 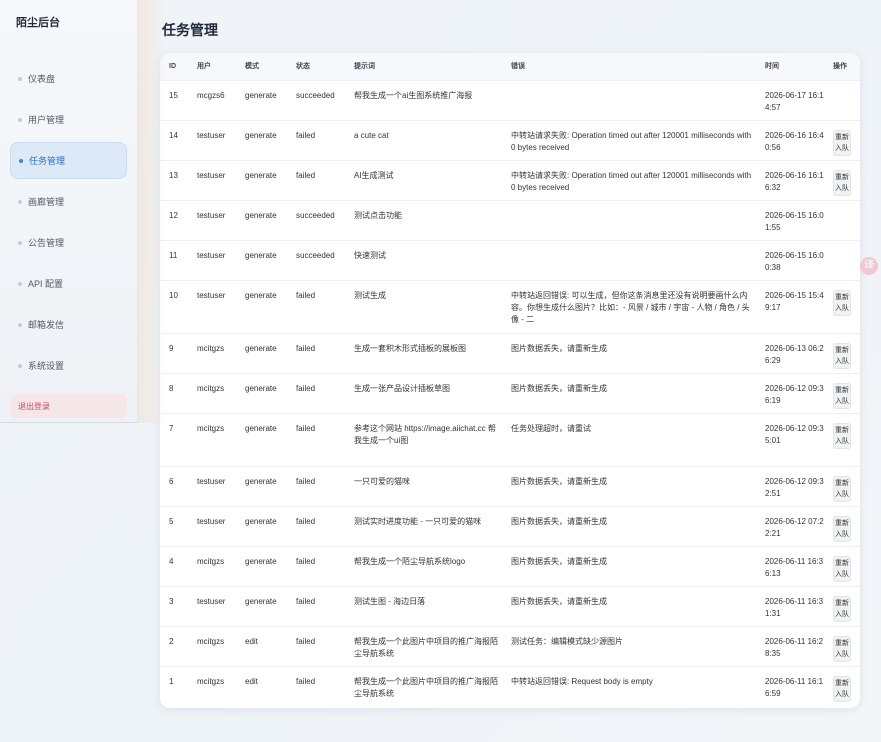 I want to click on cell-prompt: a cute cat, so click(x=423, y=139).